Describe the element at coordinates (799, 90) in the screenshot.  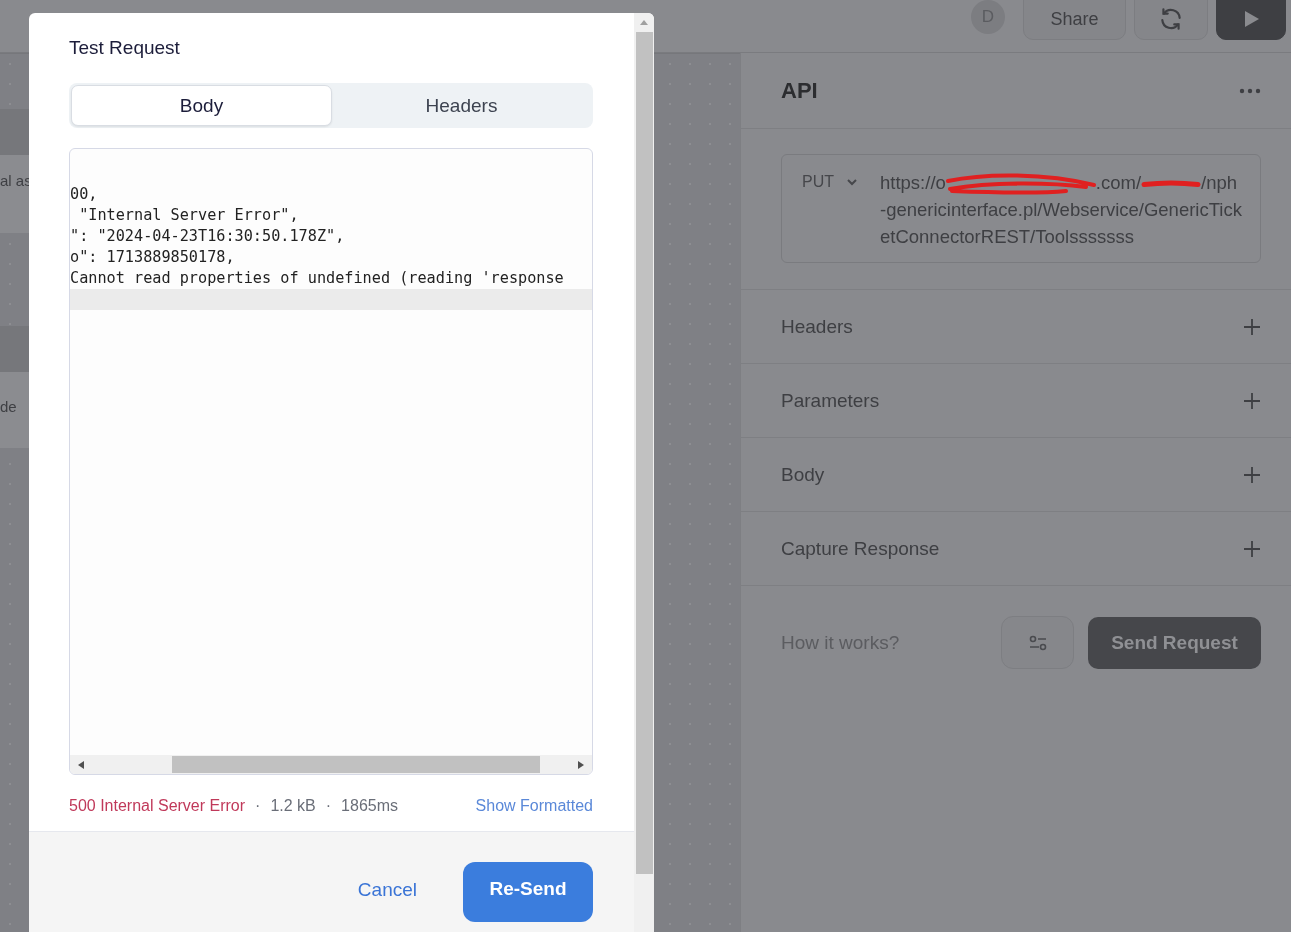
I see `panel-title: API` at that location.